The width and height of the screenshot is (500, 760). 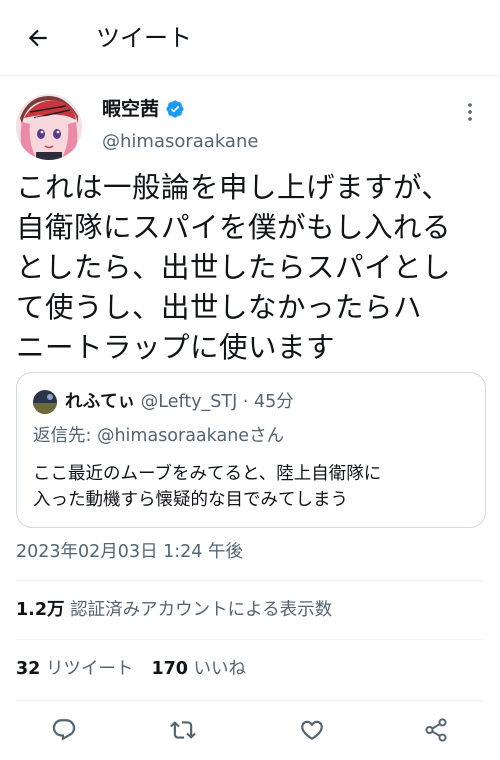 What do you see at coordinates (219, 307) in the screenshot?
I see `tweet-text-line: て使うし、出世しなかったらハ` at bounding box center [219, 307].